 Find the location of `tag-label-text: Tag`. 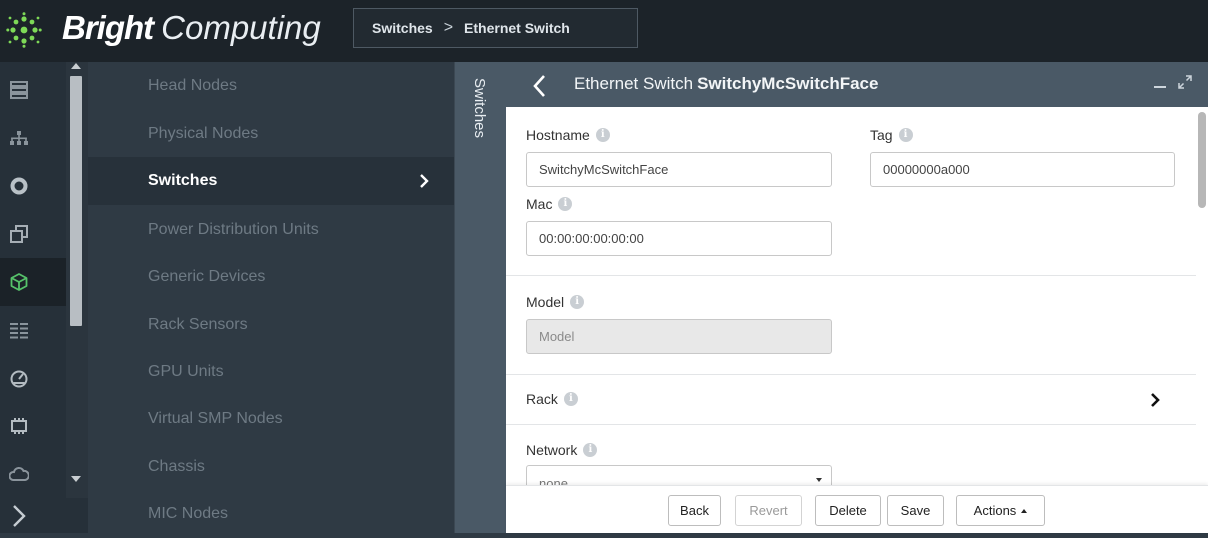

tag-label-text: Tag is located at coordinates (881, 135).